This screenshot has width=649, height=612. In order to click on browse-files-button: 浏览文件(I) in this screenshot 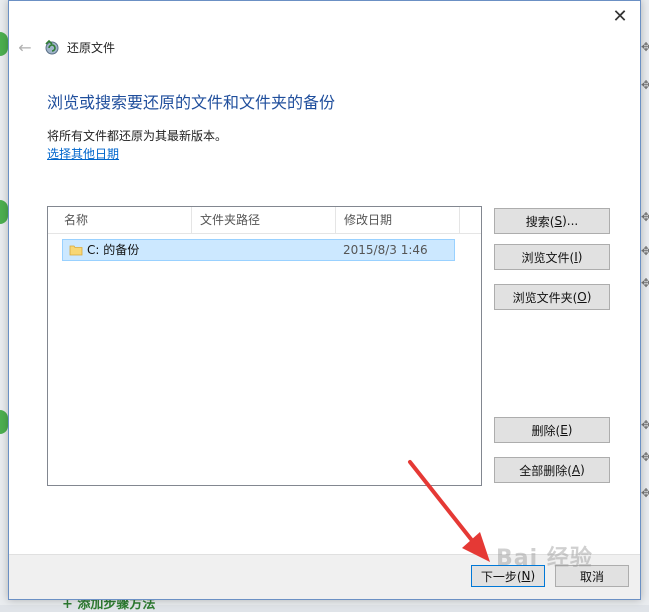, I will do `click(552, 257)`.